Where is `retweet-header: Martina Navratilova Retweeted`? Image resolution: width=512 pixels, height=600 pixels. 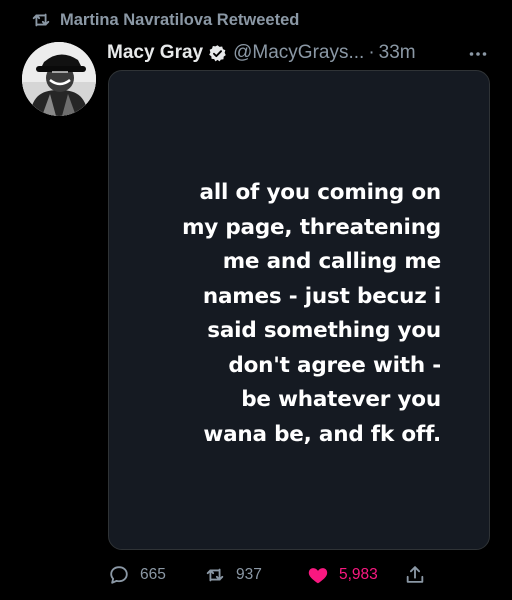
retweet-header: Martina Navratilova Retweeted is located at coordinates (166, 20).